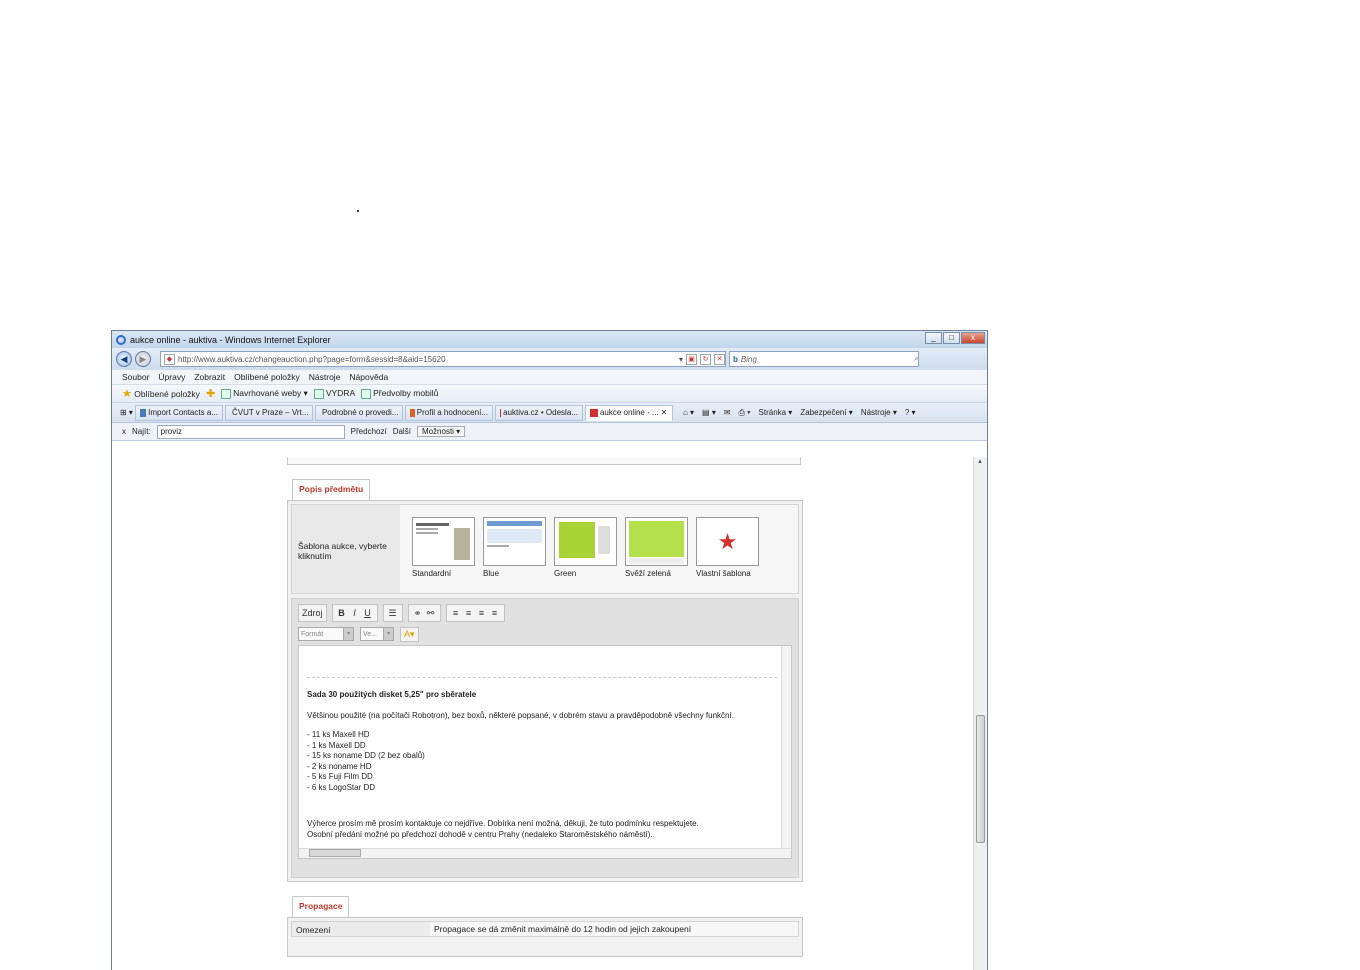  Describe the element at coordinates (933, 338) in the screenshot. I see `minimize-button: _` at that location.